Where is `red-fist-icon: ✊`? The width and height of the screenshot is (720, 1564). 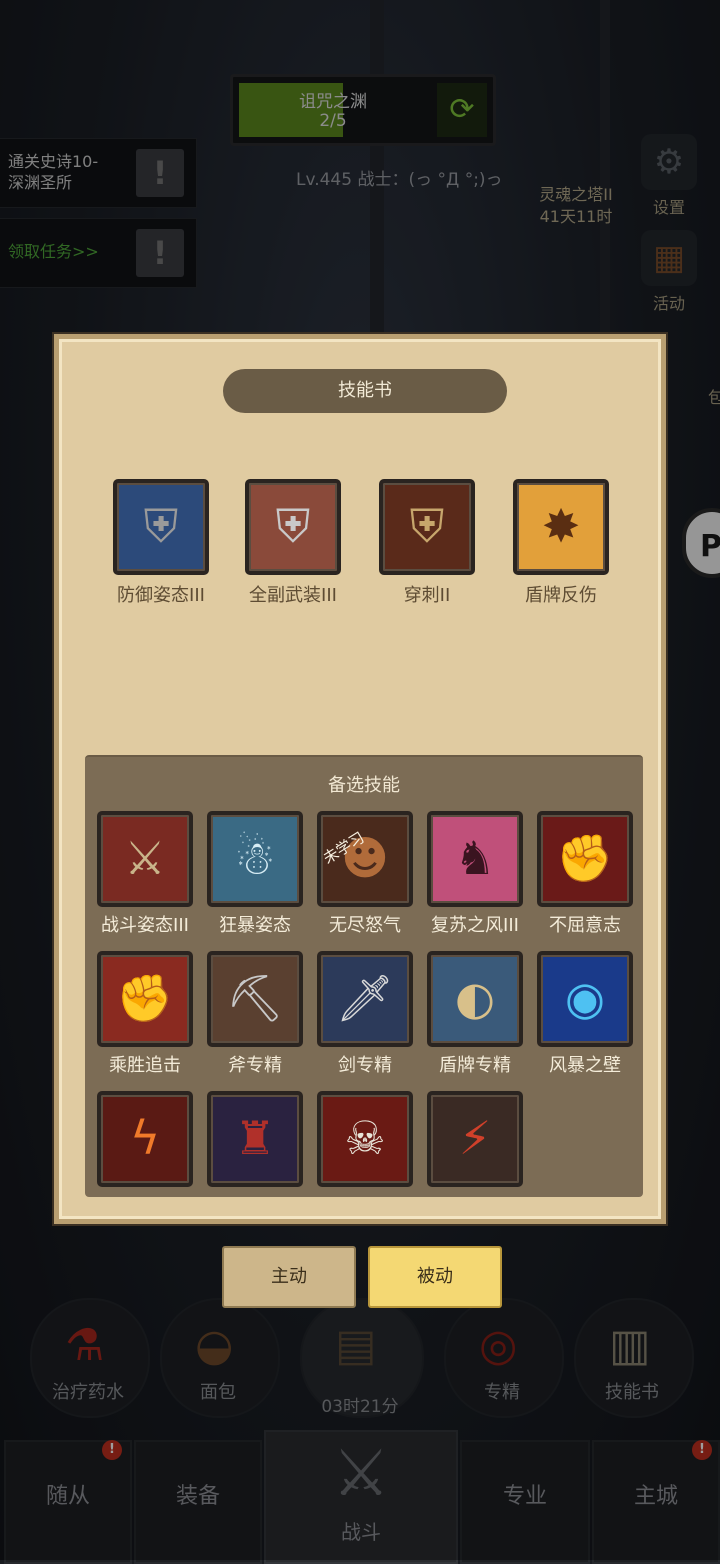
red-fist-icon: ✊ is located at coordinates (585, 859).